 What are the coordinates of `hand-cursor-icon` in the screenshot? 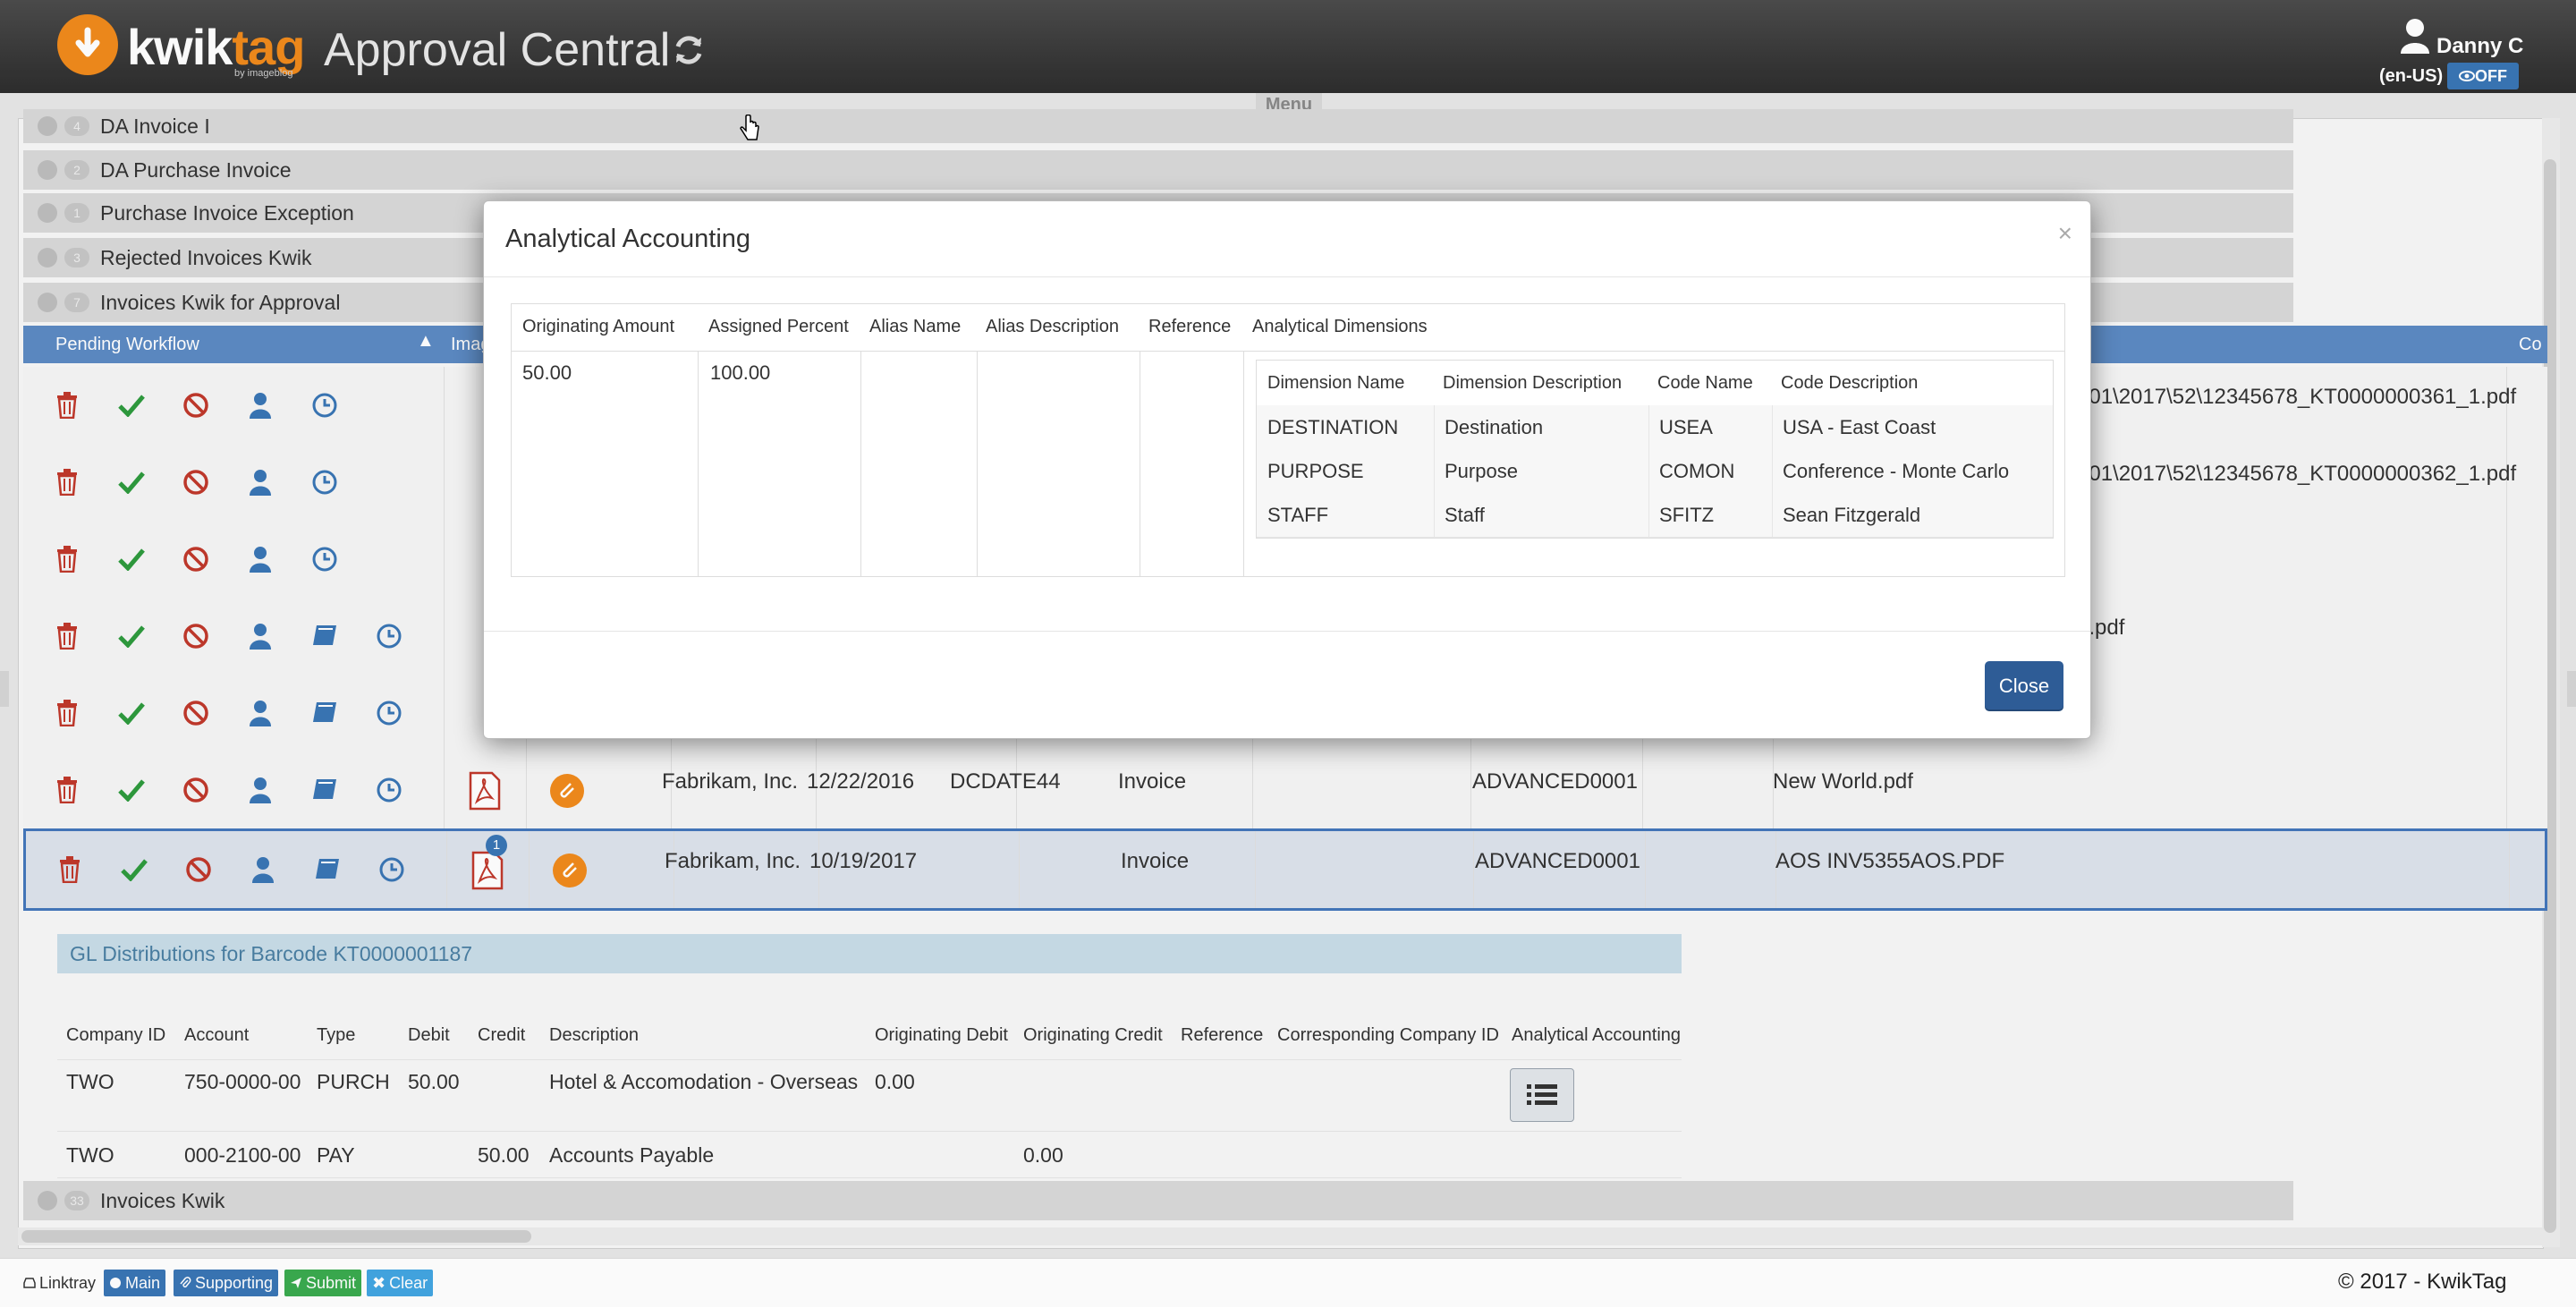 It's located at (749, 127).